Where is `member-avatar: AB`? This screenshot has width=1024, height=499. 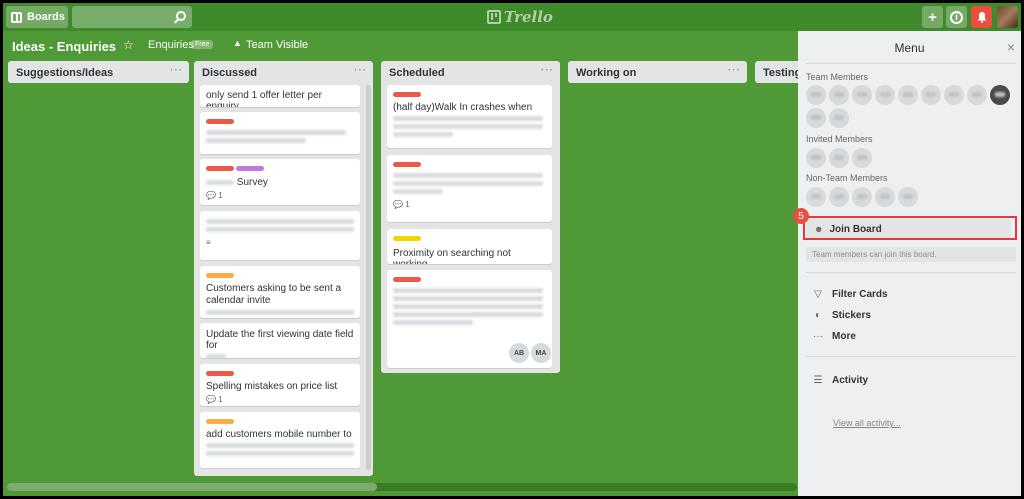 member-avatar: AB is located at coordinates (519, 353).